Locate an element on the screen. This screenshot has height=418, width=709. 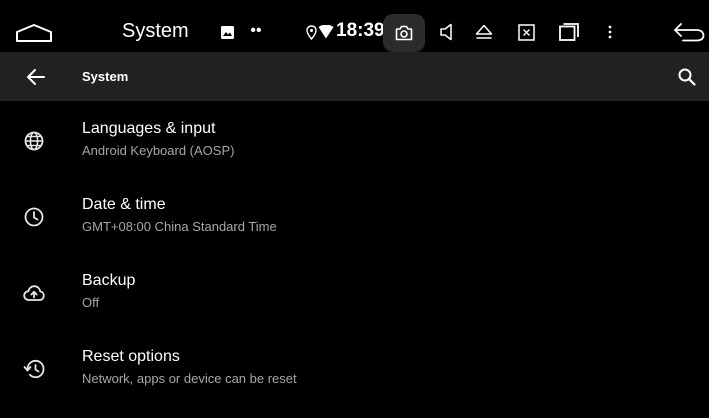
camera-icon is located at coordinates (404, 32).